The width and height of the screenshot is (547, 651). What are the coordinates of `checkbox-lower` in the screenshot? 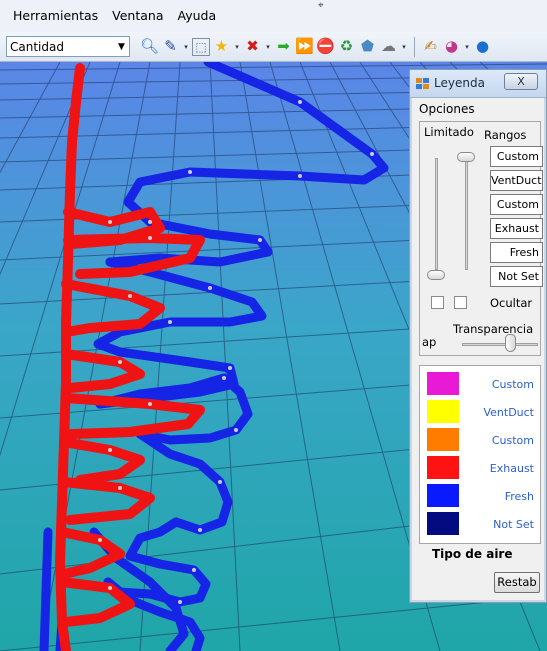 It's located at (437, 302).